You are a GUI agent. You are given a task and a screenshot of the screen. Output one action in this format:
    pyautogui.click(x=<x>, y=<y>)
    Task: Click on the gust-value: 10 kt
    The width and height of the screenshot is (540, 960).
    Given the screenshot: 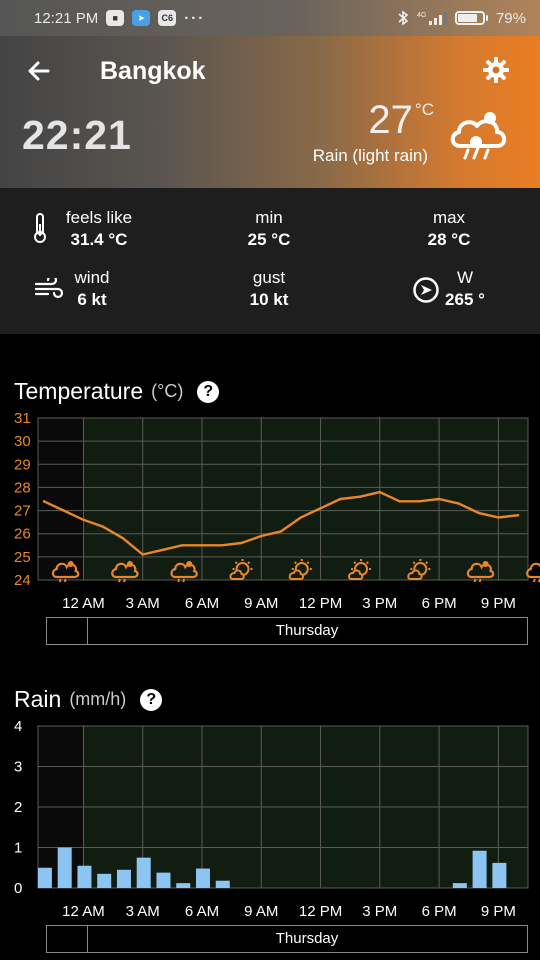 What is the action you would take?
    pyautogui.click(x=269, y=299)
    